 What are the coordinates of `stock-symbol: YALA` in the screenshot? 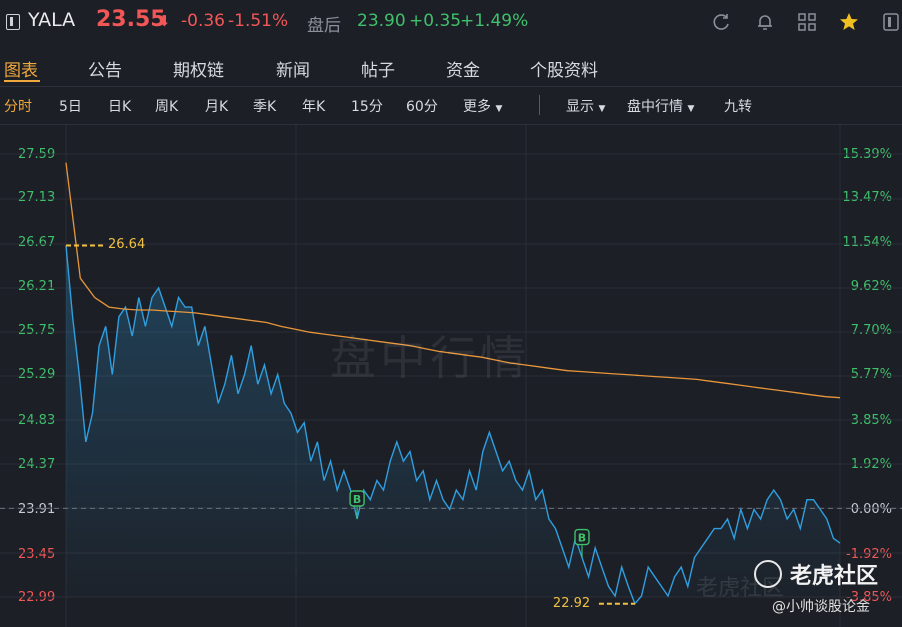 It's located at (52, 20).